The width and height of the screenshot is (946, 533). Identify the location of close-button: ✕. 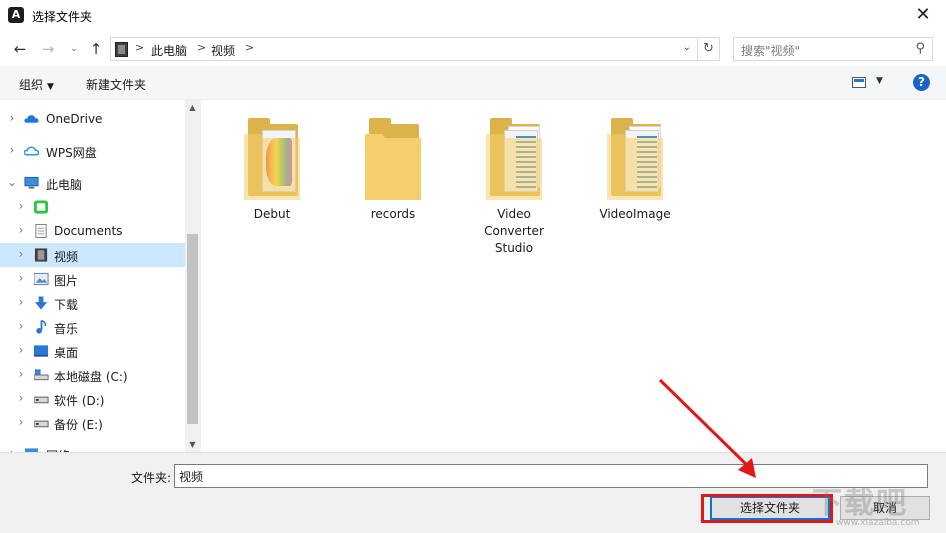
(923, 16).